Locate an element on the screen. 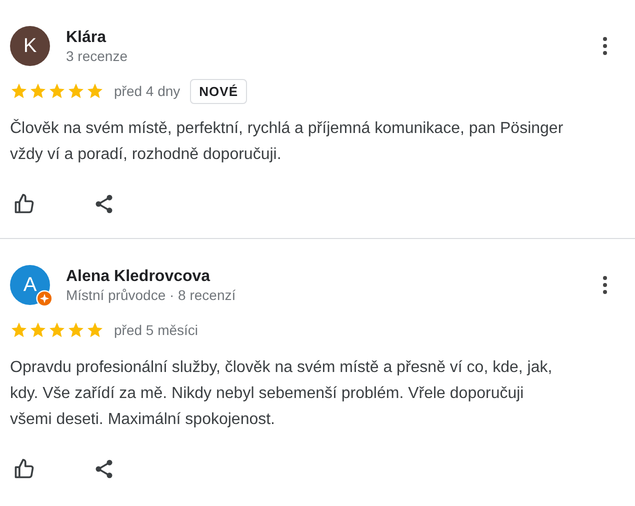 The image size is (635, 506). reviewer-name: Alena Kledrovcova is located at coordinates (321, 277).